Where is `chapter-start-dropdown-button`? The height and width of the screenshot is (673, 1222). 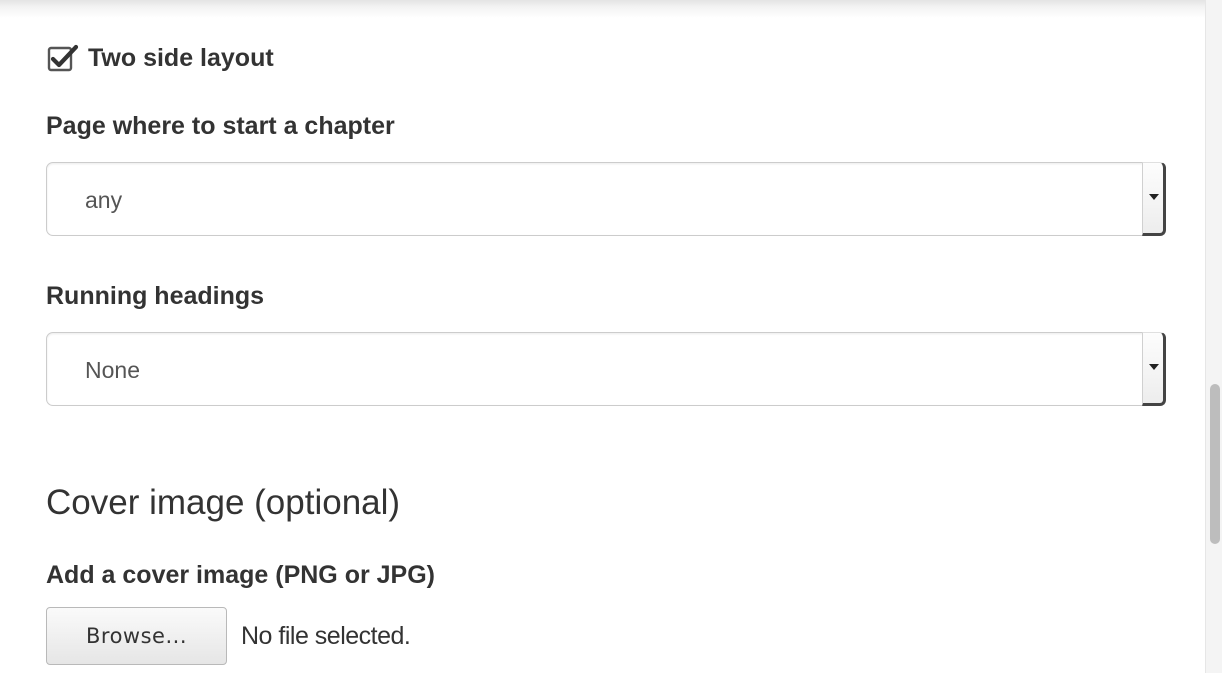 chapter-start-dropdown-button is located at coordinates (1154, 199).